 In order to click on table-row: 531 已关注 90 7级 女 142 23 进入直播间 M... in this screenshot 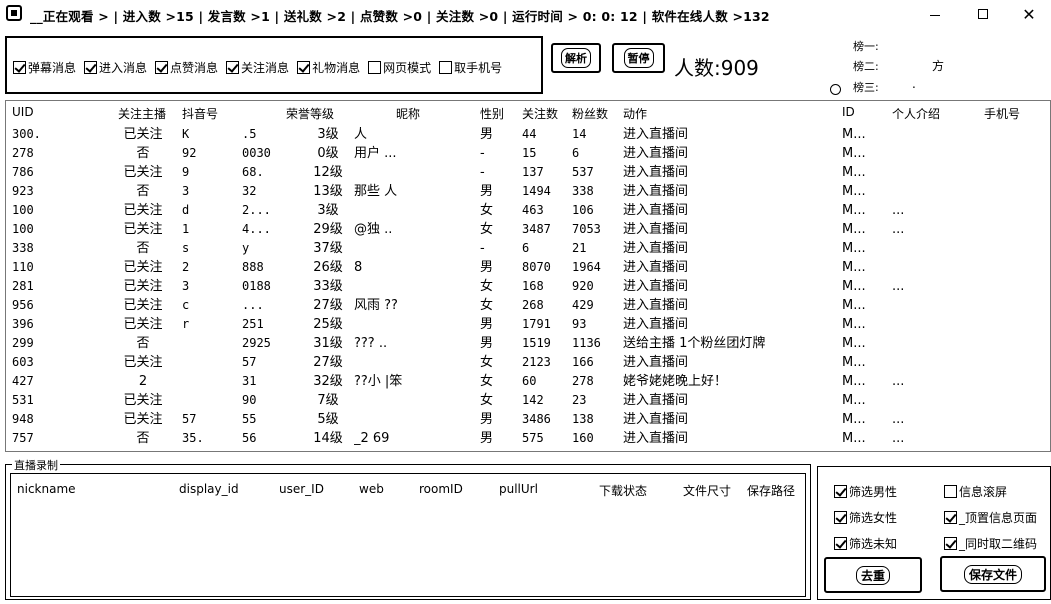, I will do `click(528, 401)`.